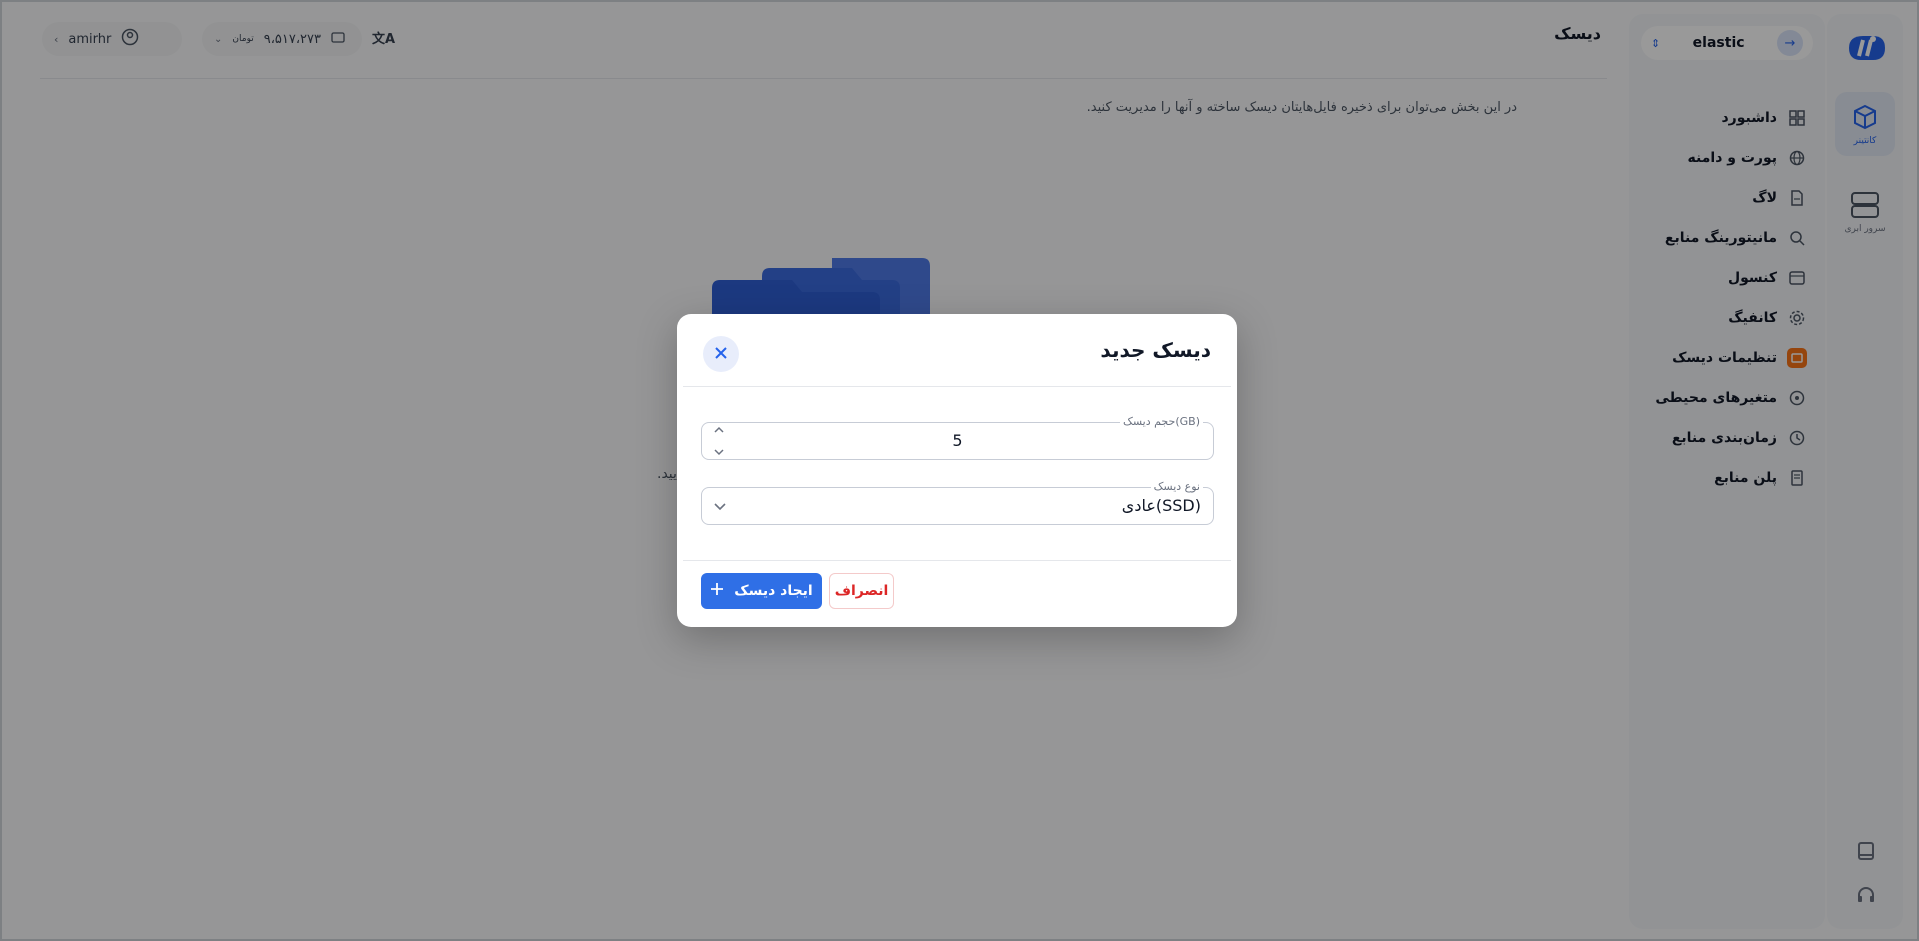 The height and width of the screenshot is (941, 1919). I want to click on number-stepper, so click(719, 441).